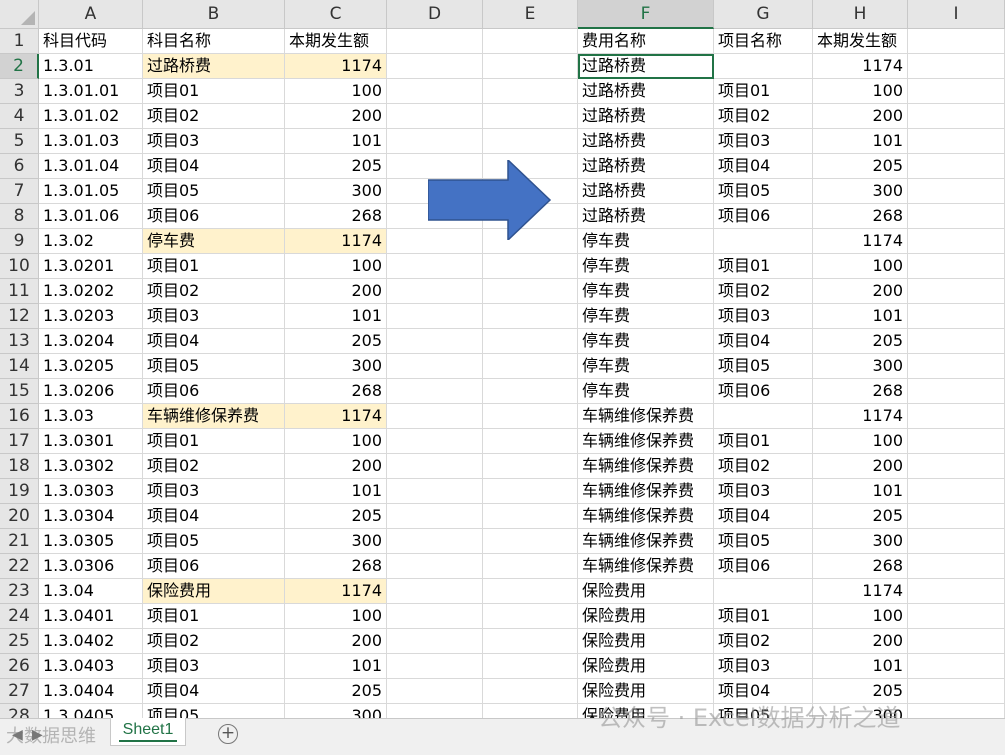 Image resolution: width=1005 pixels, height=755 pixels. What do you see at coordinates (19, 166) in the screenshot?
I see `row-header-6: 6` at bounding box center [19, 166].